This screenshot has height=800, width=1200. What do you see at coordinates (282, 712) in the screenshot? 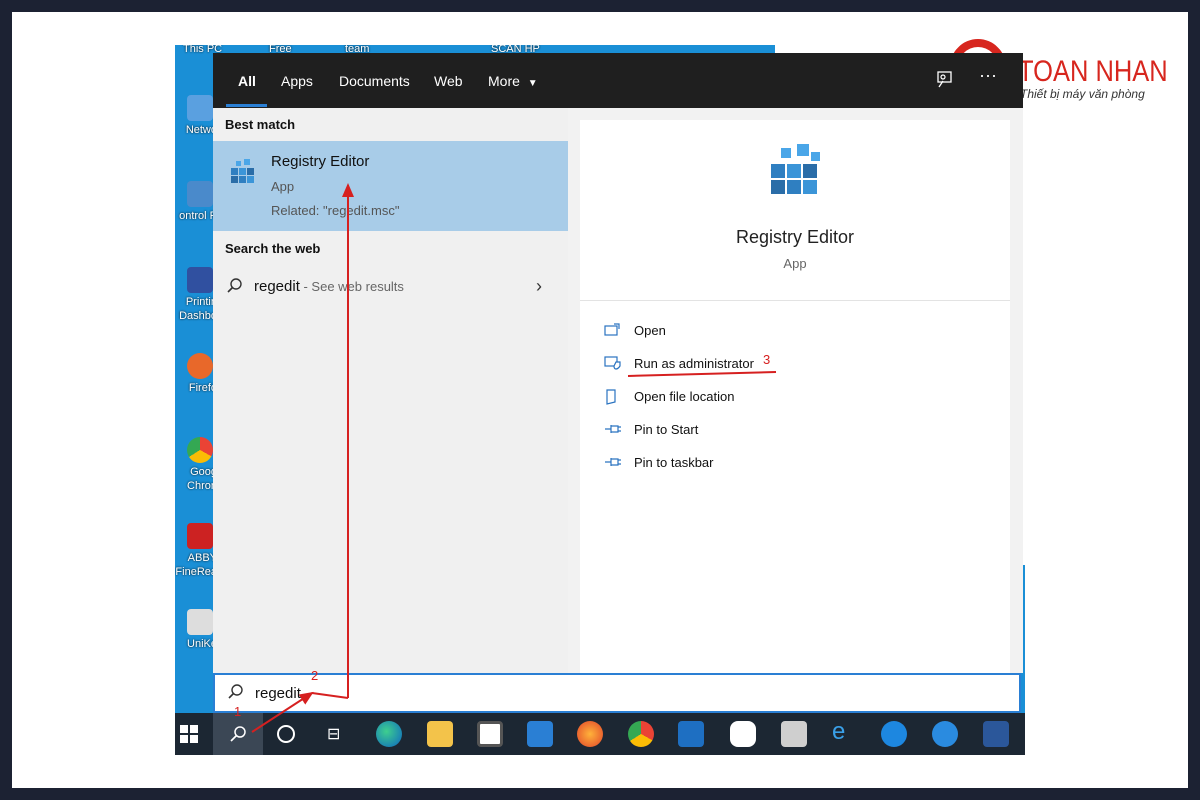
I see `arrow-to-search-box` at bounding box center [282, 712].